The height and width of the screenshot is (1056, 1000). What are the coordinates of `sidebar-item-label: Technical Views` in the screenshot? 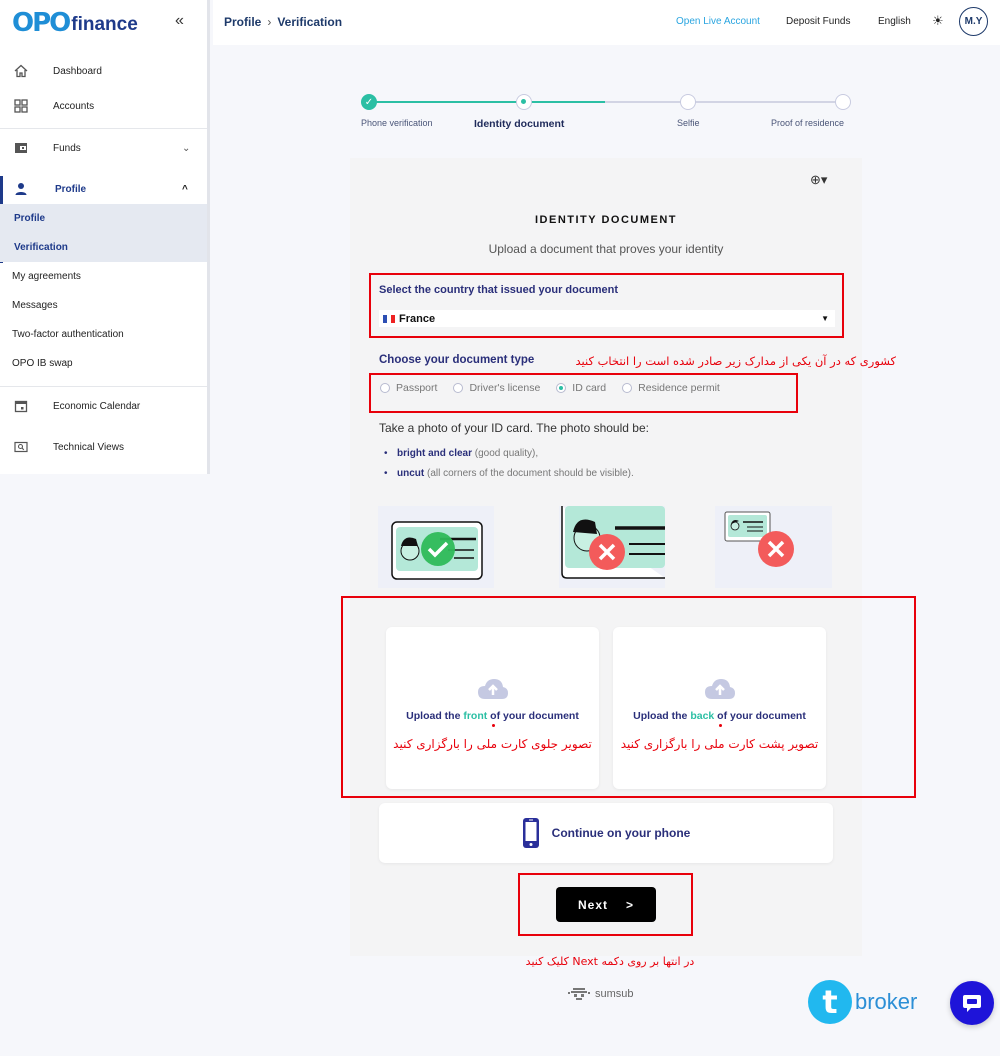 It's located at (88, 447).